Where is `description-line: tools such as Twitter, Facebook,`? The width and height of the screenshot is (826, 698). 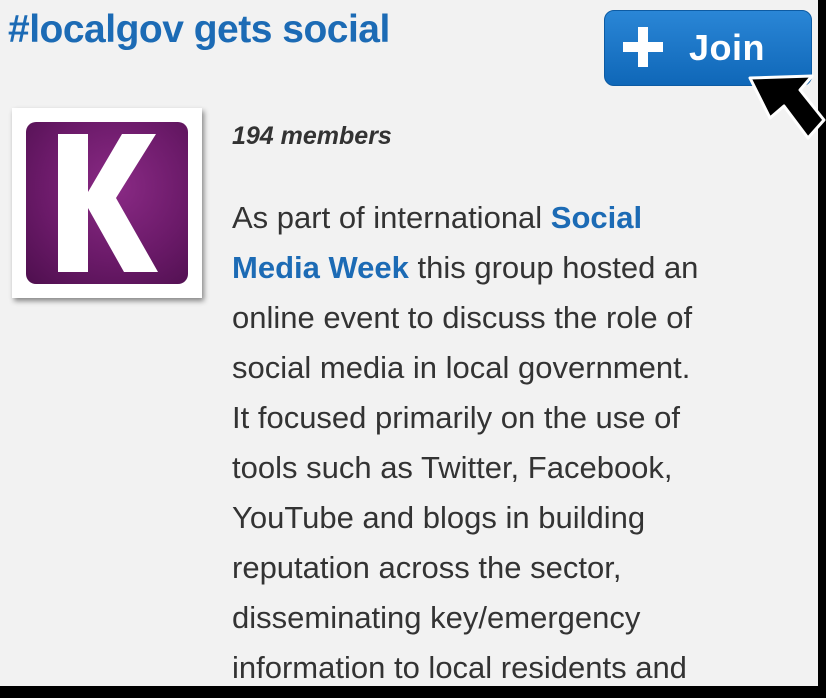 description-line: tools such as Twitter, Facebook, is located at coordinates (517, 468).